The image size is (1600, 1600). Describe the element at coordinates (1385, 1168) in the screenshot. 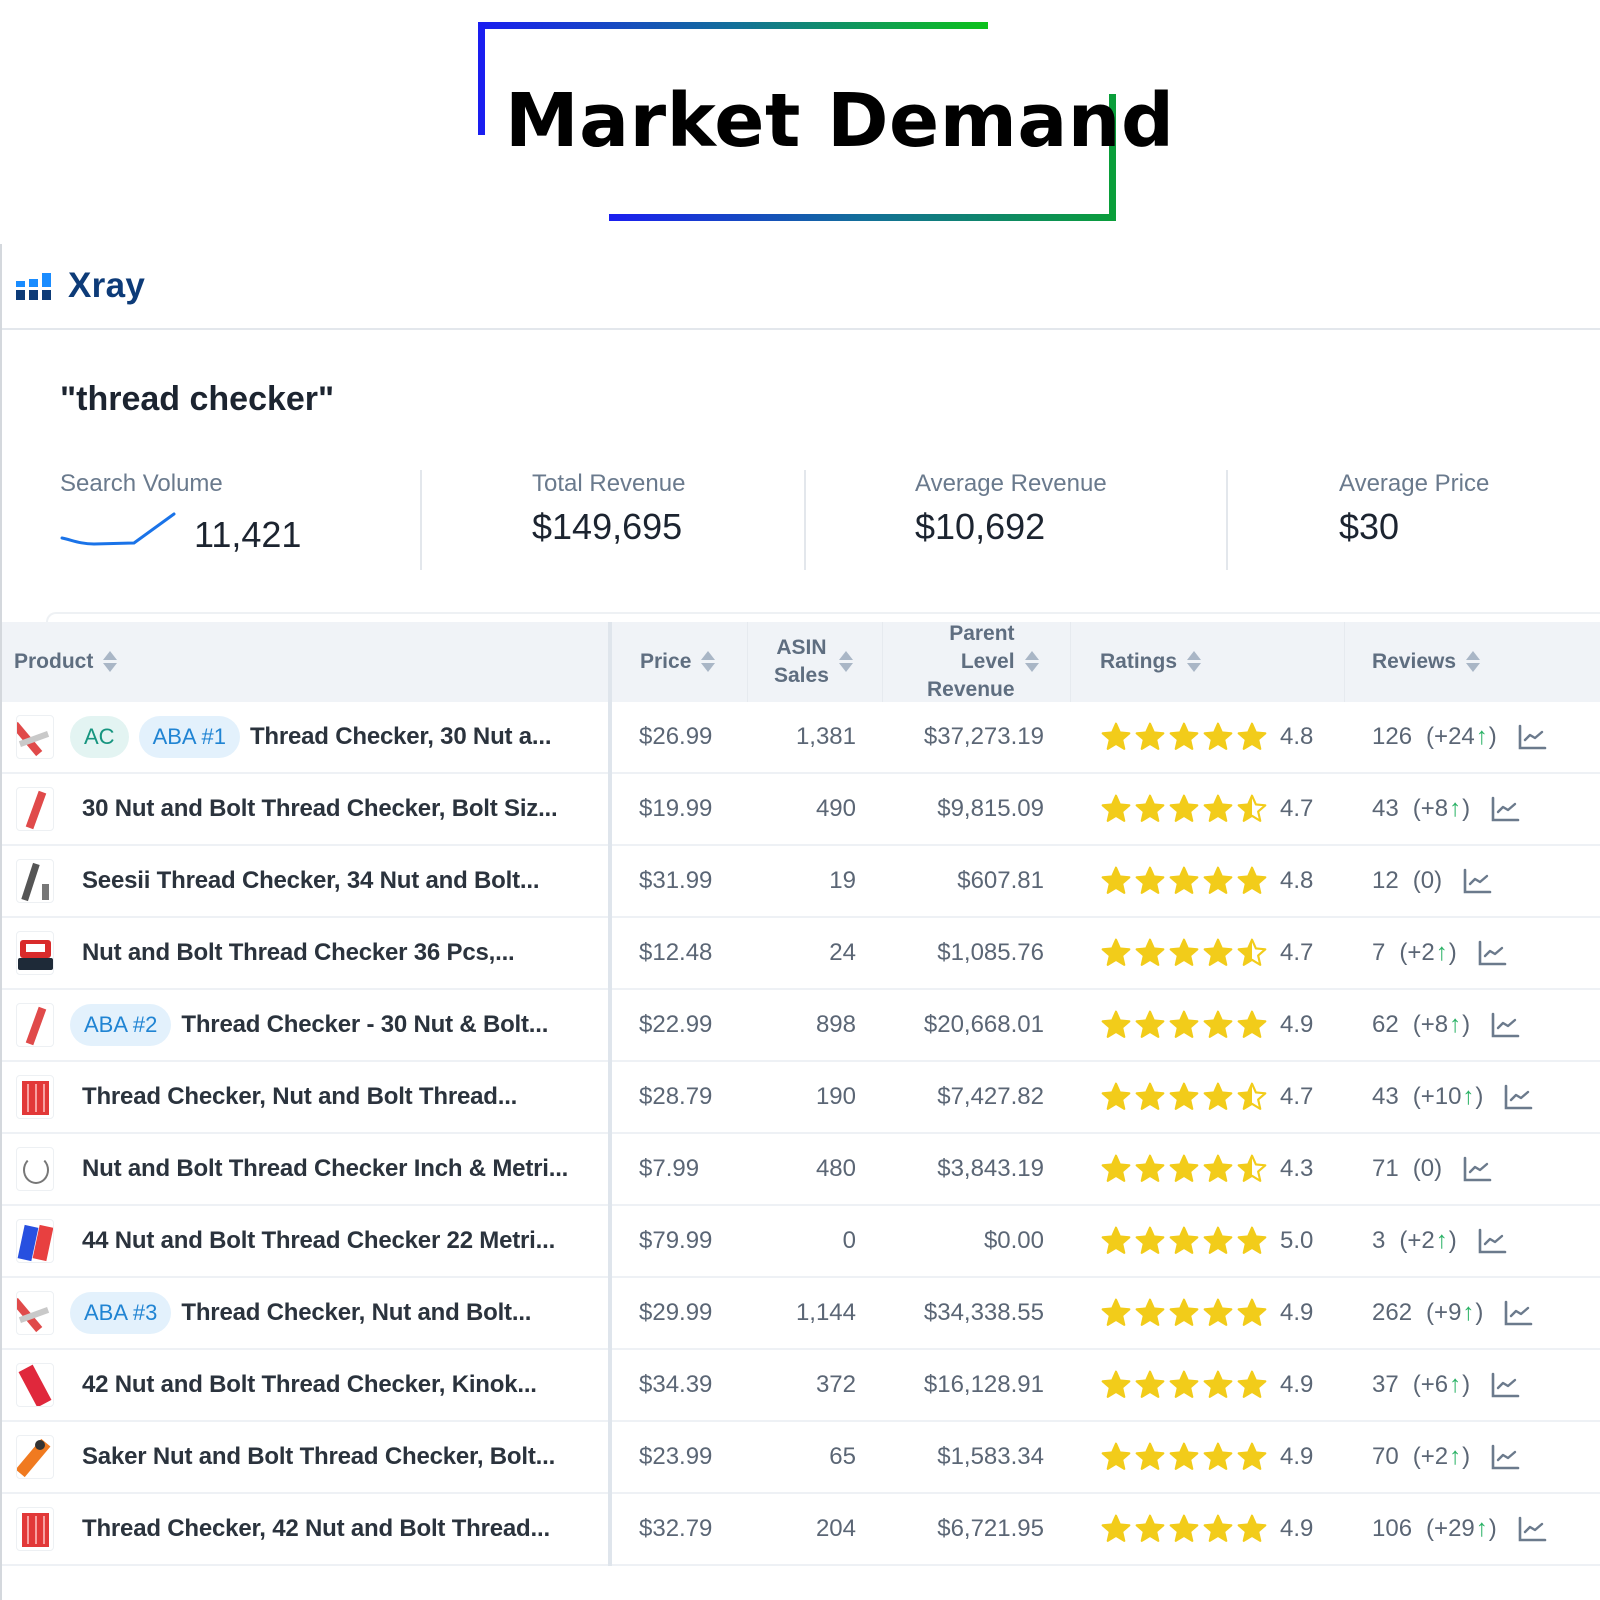

I see `review-count: 71` at that location.